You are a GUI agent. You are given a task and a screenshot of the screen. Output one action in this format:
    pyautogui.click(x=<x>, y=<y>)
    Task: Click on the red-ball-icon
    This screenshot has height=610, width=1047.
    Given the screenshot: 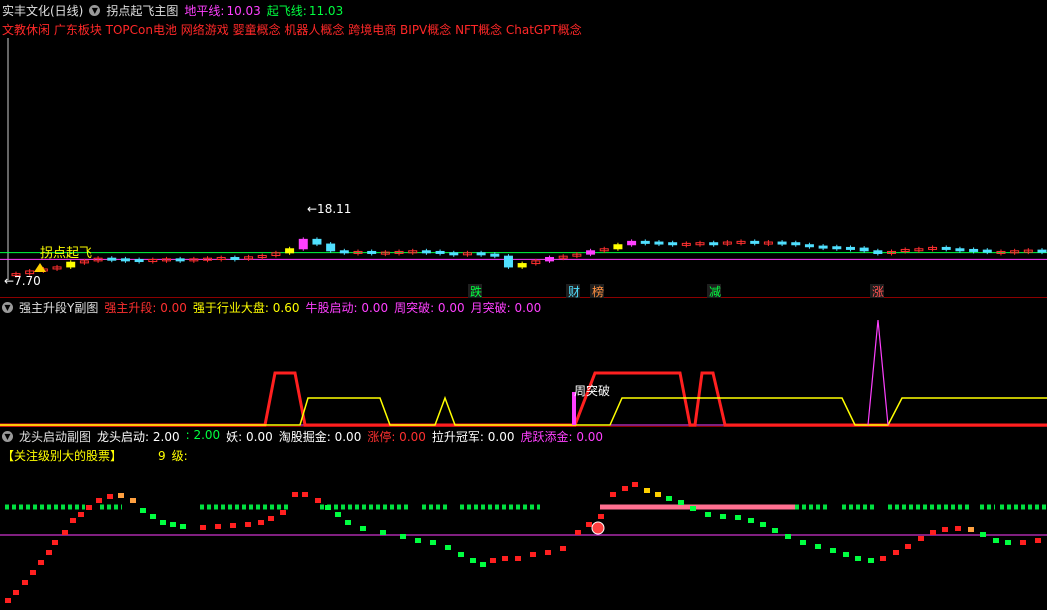 What is the action you would take?
    pyautogui.click(x=598, y=528)
    